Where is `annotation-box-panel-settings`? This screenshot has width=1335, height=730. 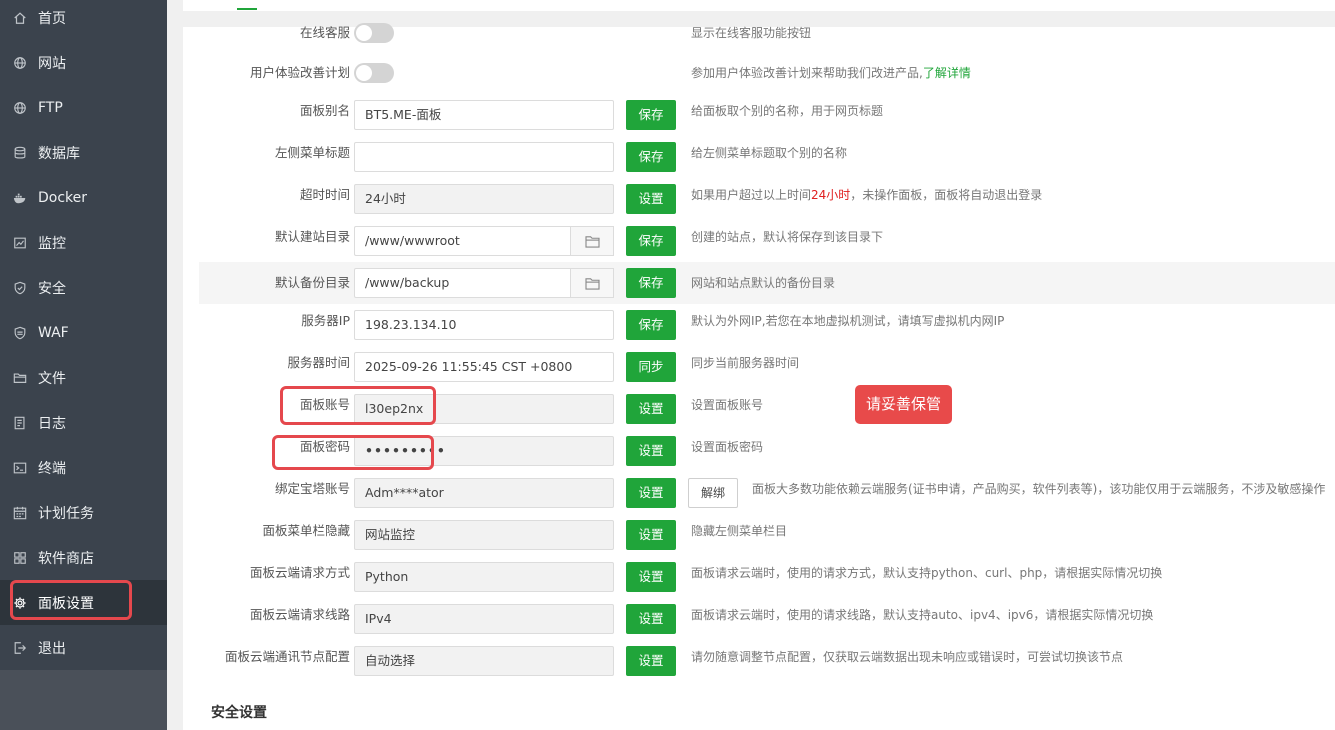 annotation-box-panel-settings is located at coordinates (71, 600).